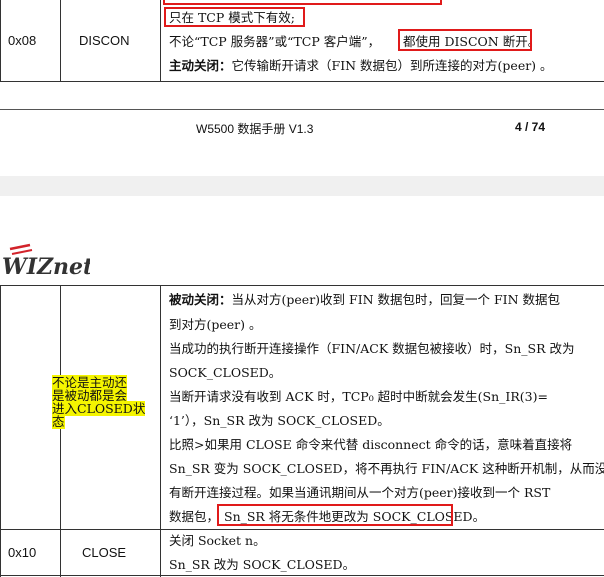 This screenshot has height=577, width=604. I want to click on command-code: 0x10, so click(22, 552).